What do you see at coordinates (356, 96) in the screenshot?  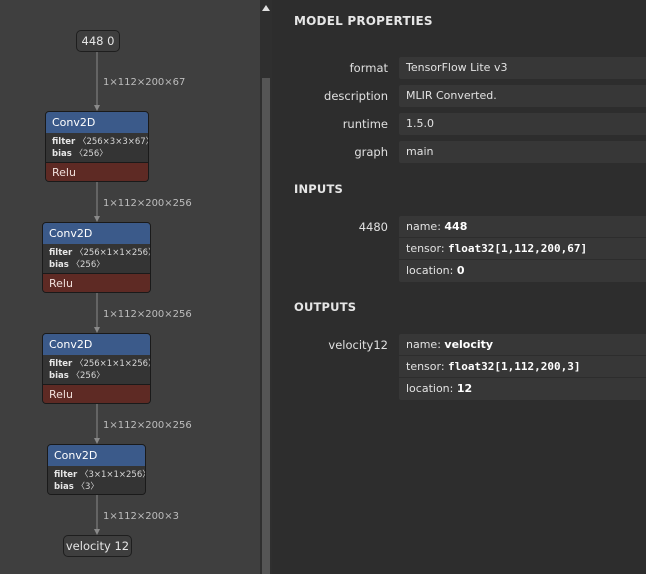 I see `prop-label-description: description` at bounding box center [356, 96].